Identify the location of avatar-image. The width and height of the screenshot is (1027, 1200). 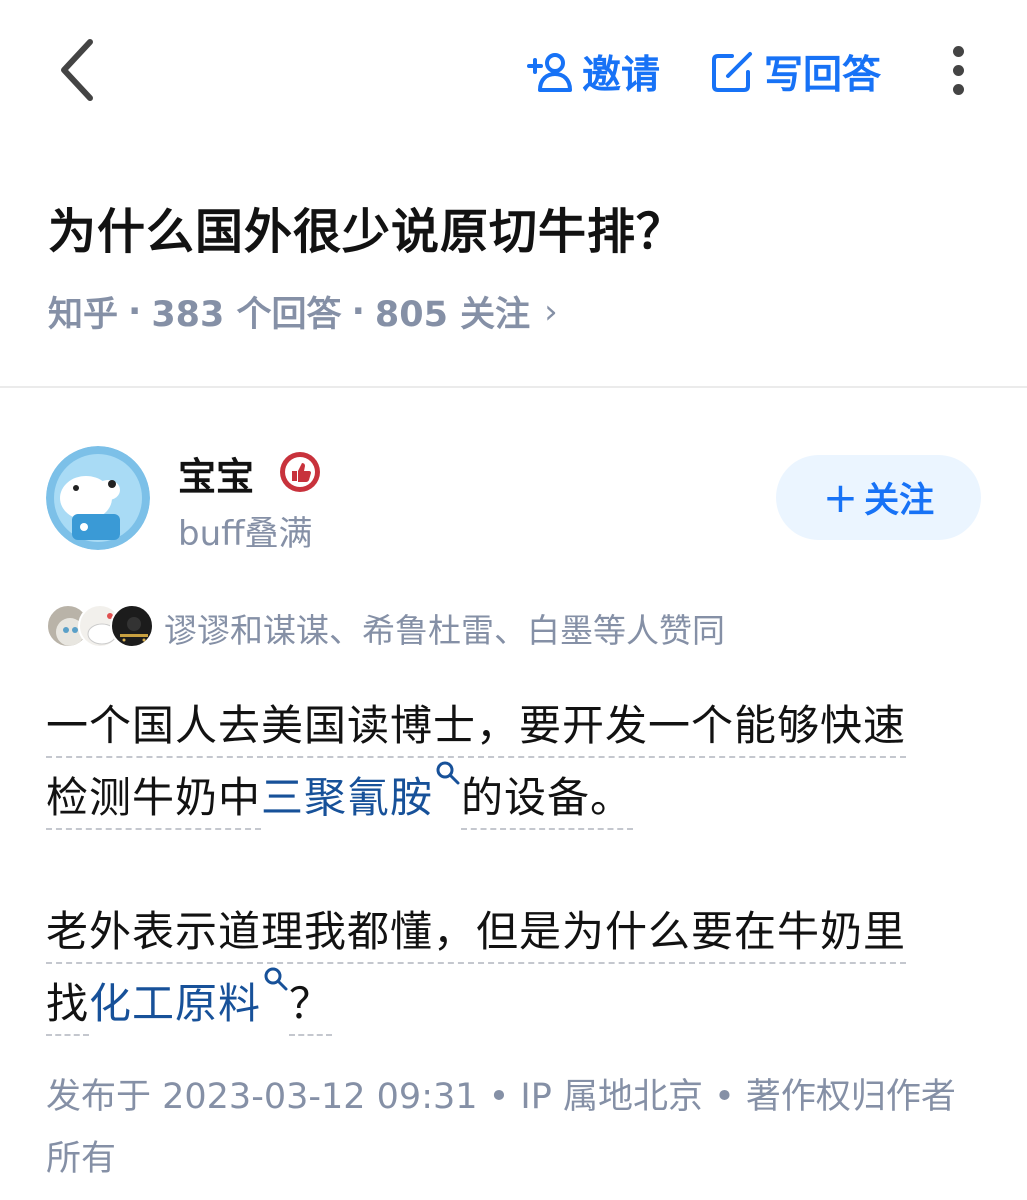
(98, 498).